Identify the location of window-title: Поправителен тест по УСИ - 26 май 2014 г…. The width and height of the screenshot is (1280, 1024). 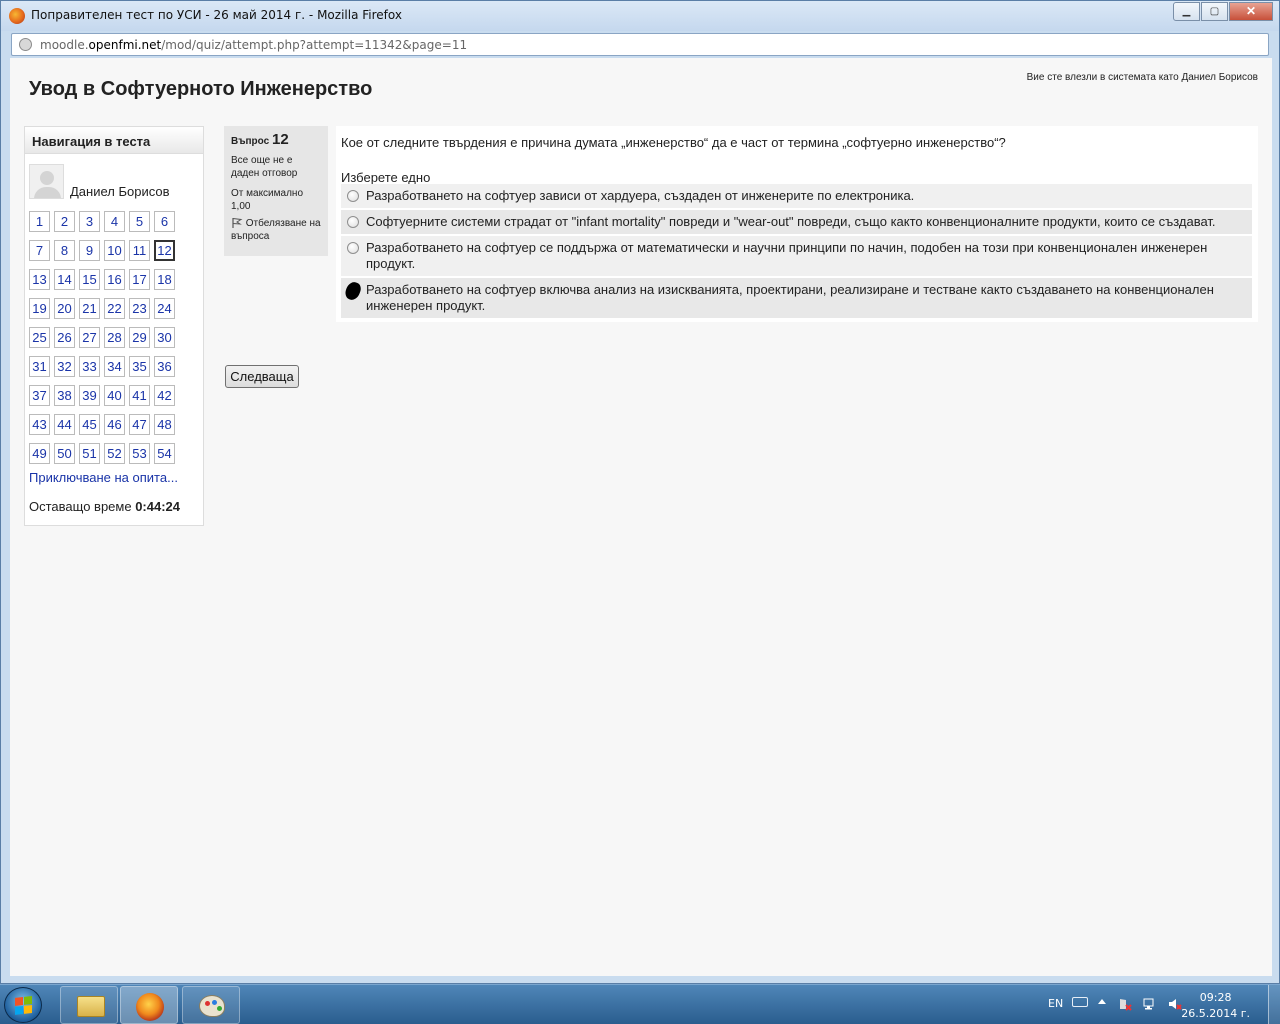
(216, 15).